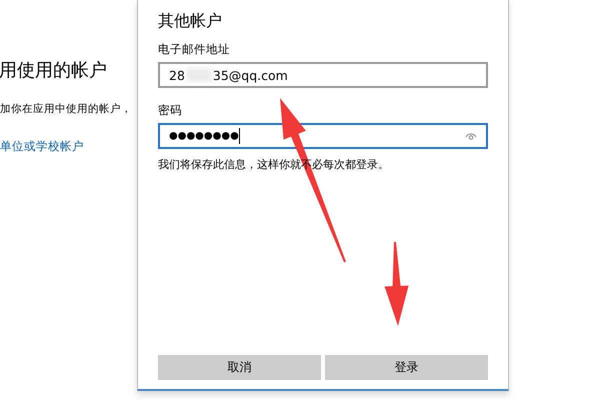 This screenshot has height=400, width=601. What do you see at coordinates (170, 110) in the screenshot?
I see `field-label: 密码` at bounding box center [170, 110].